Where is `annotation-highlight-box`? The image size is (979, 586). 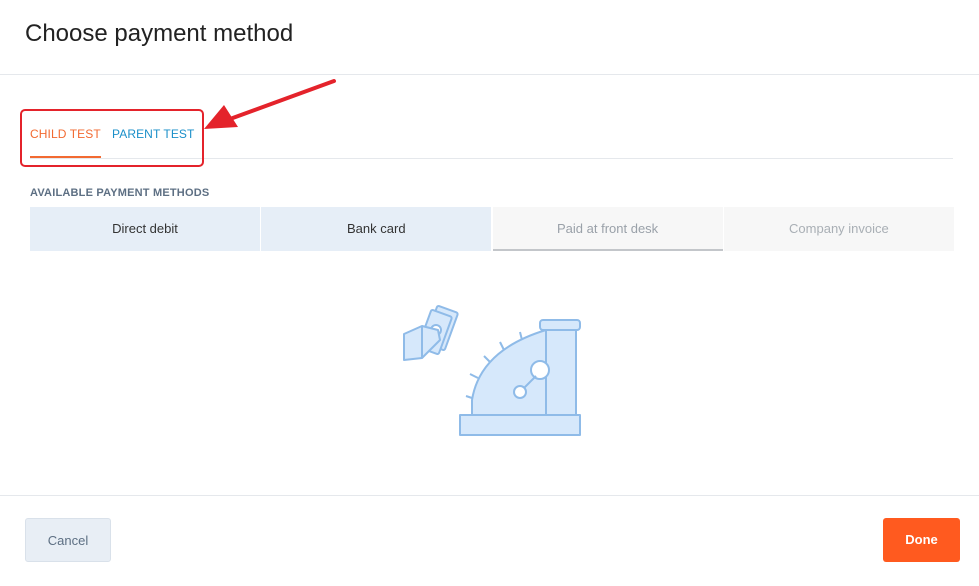 annotation-highlight-box is located at coordinates (112, 138).